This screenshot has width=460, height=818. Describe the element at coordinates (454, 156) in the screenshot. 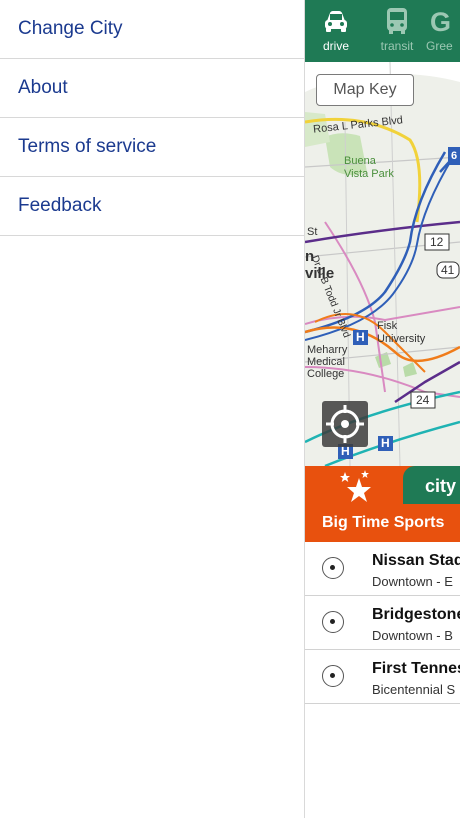

I see `route-shield: 6` at that location.